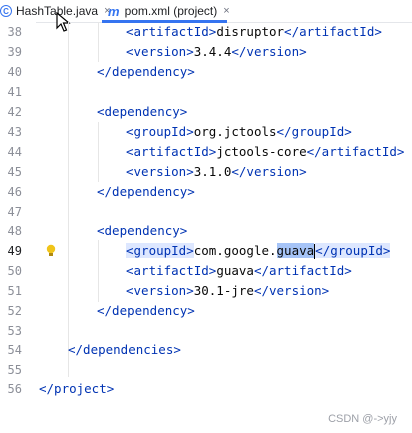 The image size is (412, 433). I want to click on code-line: 43 <groupId>org.jctools</groupId>, so click(206, 132).